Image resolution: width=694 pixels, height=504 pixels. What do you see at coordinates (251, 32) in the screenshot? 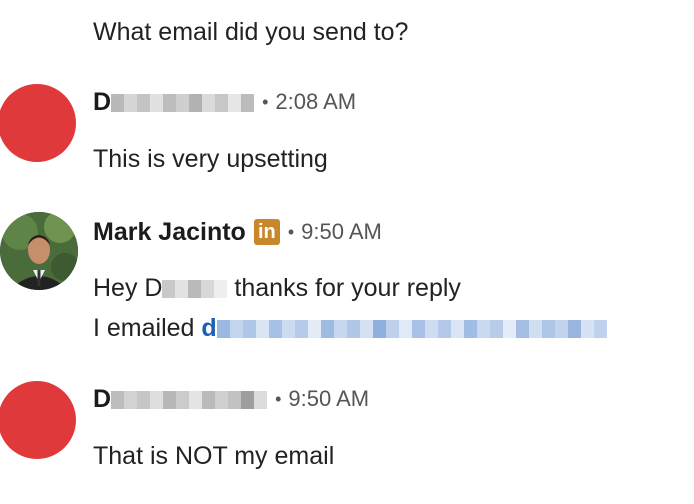
I see `message-text: What email did you send to?` at bounding box center [251, 32].